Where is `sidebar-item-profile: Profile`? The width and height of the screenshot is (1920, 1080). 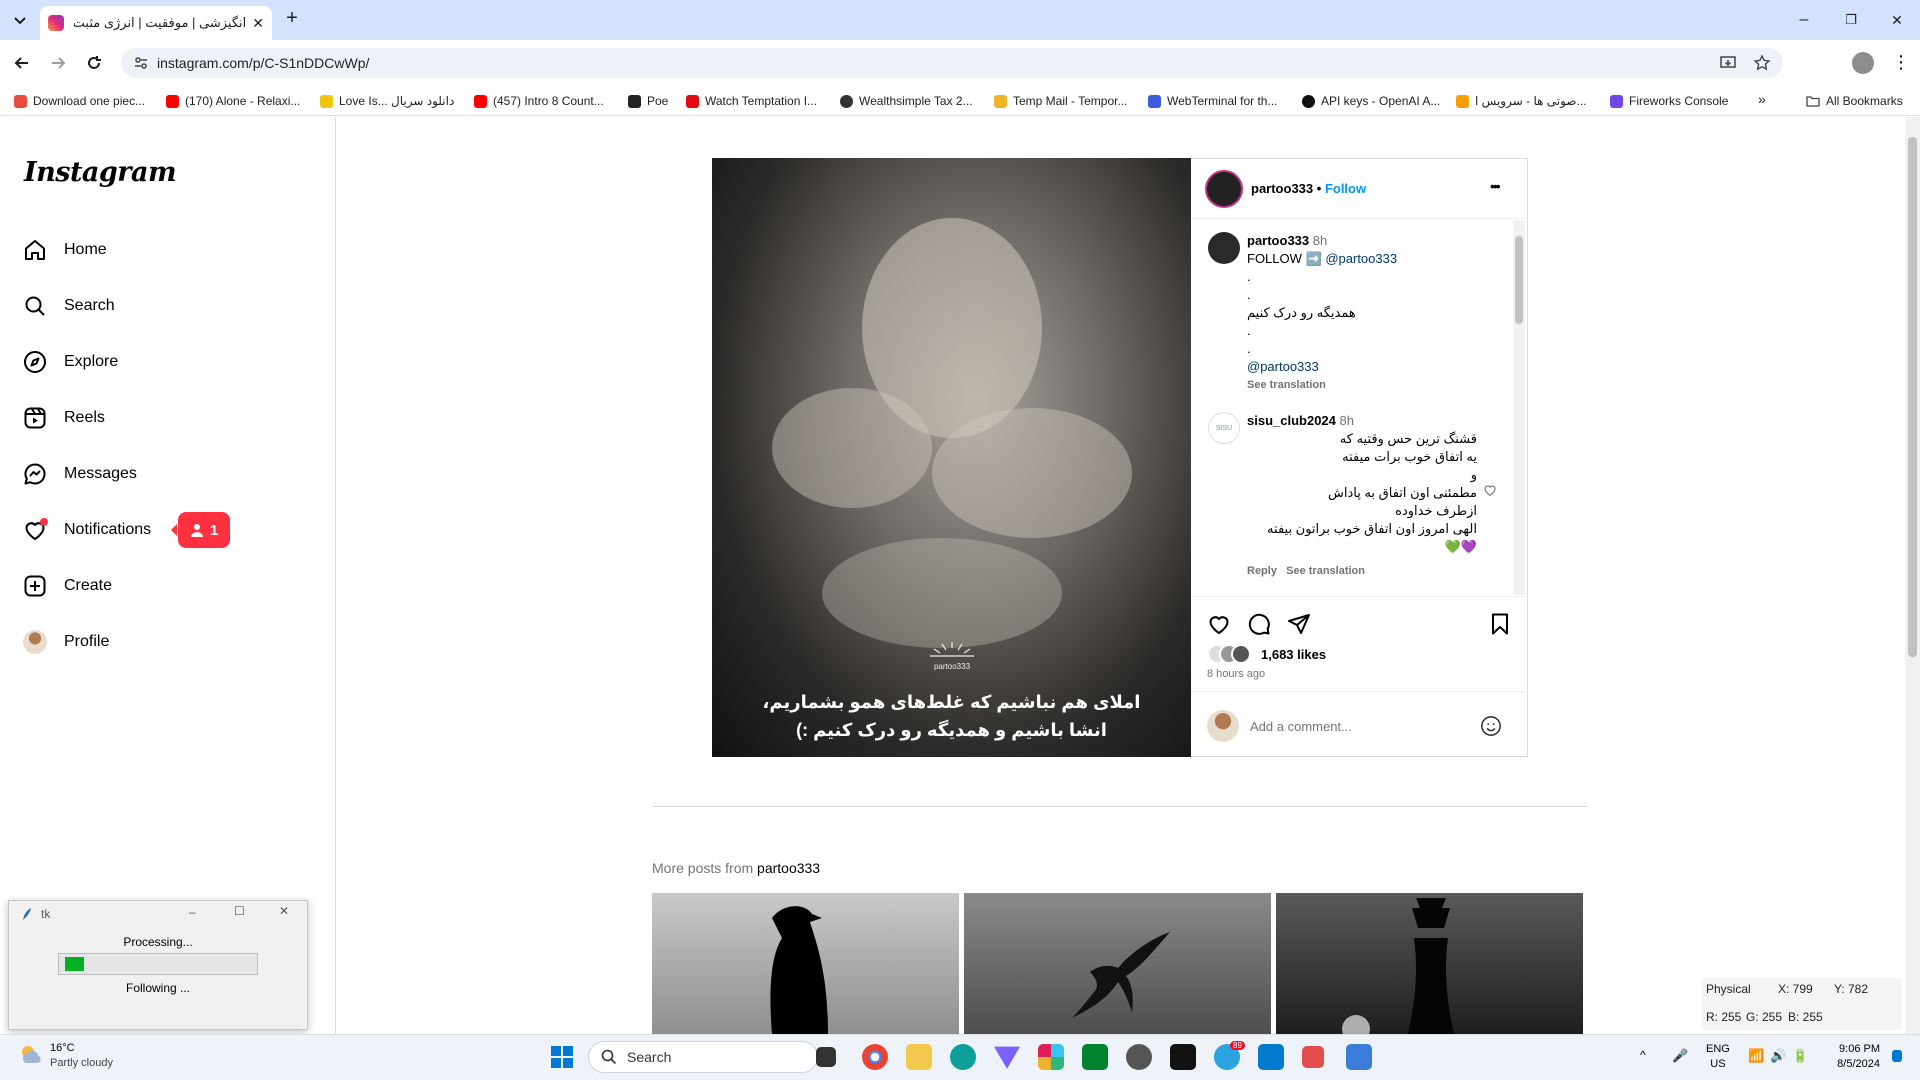 sidebar-item-profile: Profile is located at coordinates (65, 642).